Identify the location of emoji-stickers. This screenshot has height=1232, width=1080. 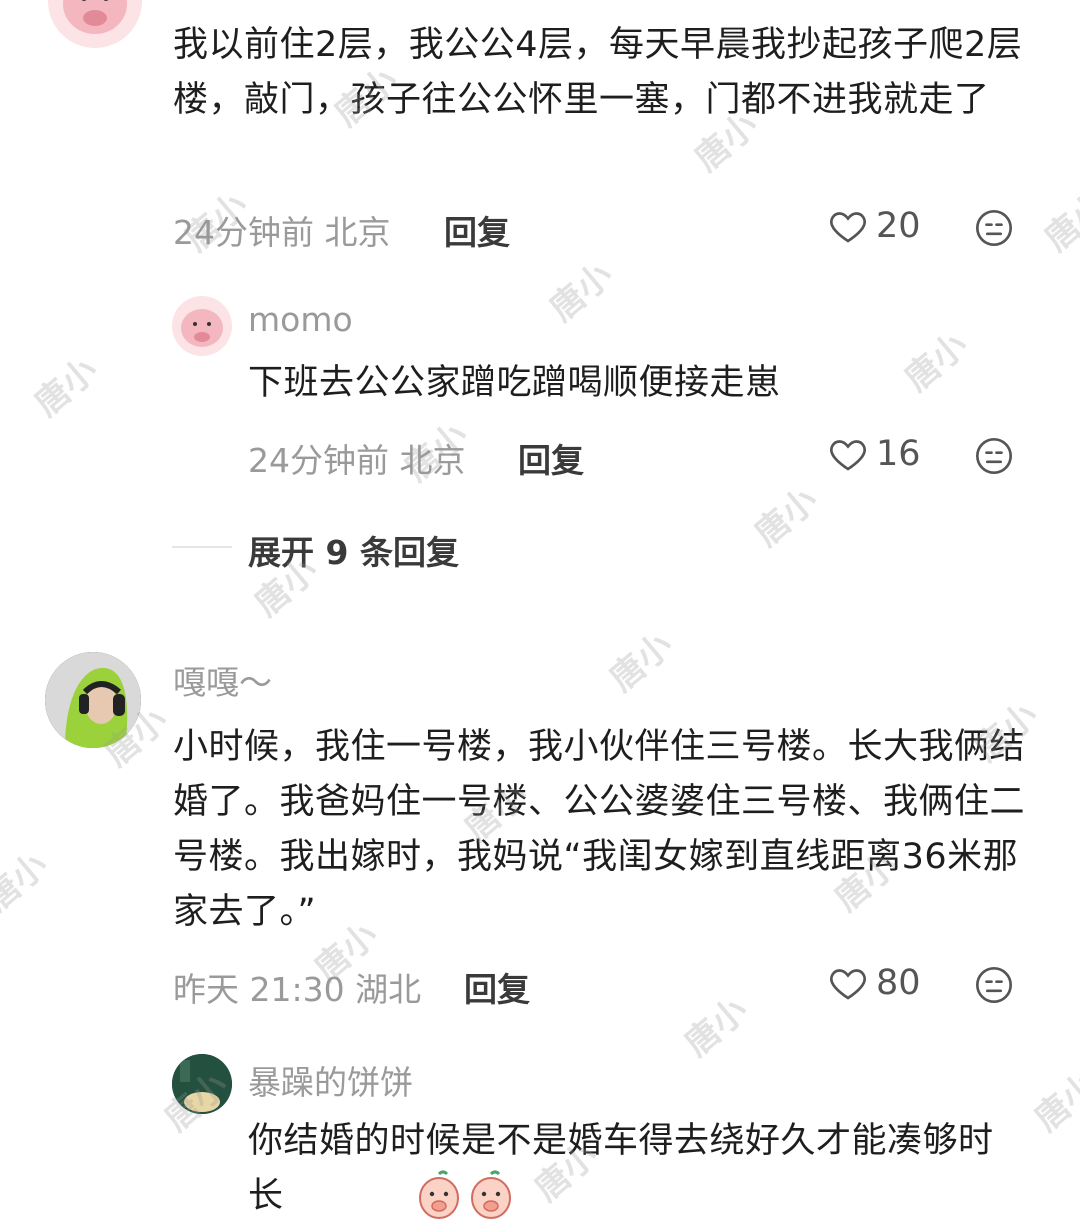
(465, 1195).